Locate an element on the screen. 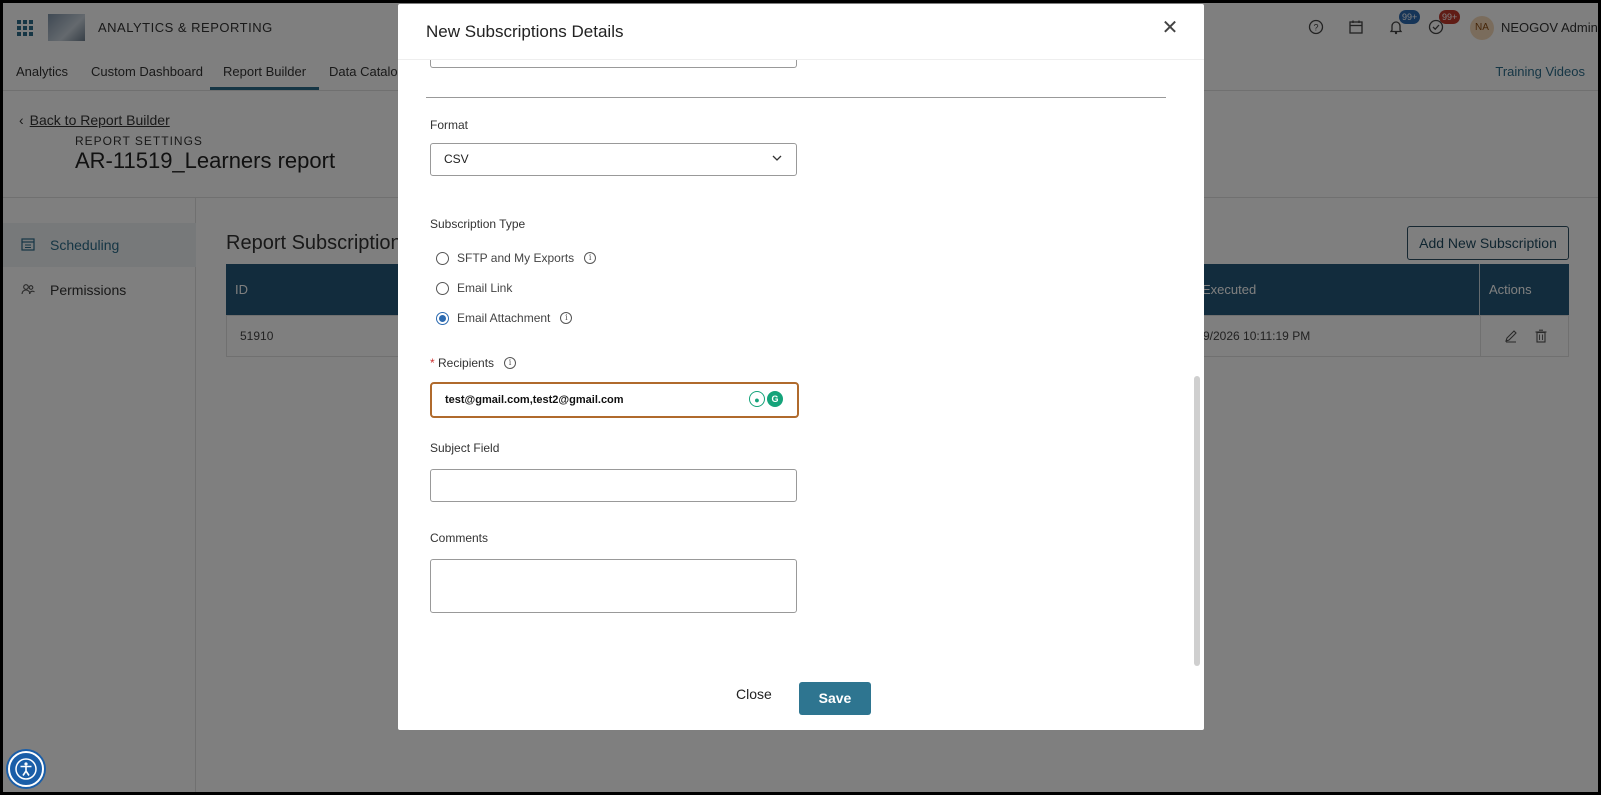 Image resolution: width=1601 pixels, height=795 pixels. chevron-down-icon is located at coordinates (777, 158).